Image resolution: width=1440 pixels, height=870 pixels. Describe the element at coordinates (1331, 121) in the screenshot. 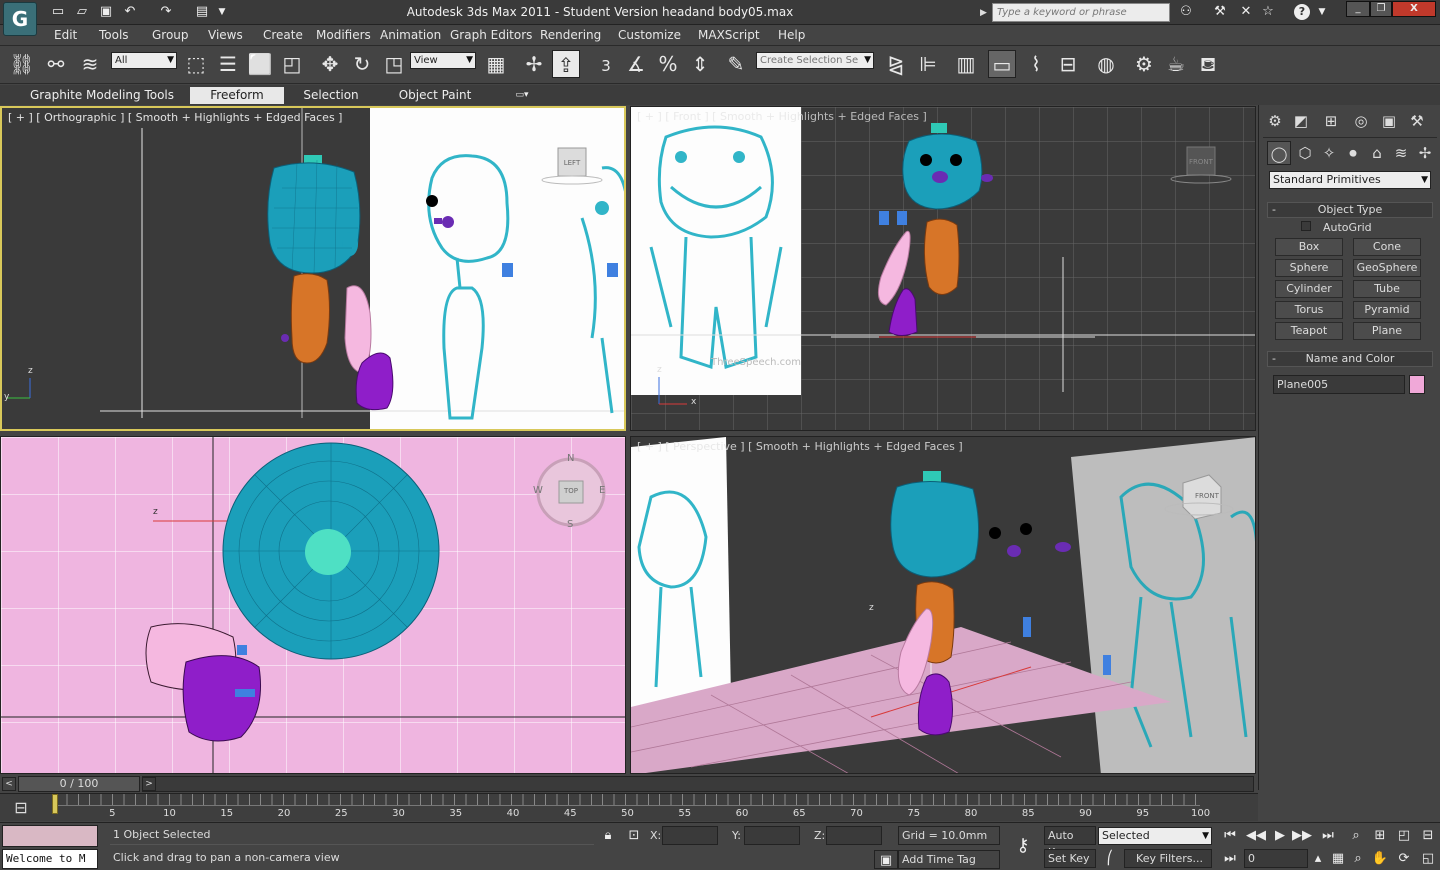

I see `hierarchy-tab-icon: ⊞` at that location.